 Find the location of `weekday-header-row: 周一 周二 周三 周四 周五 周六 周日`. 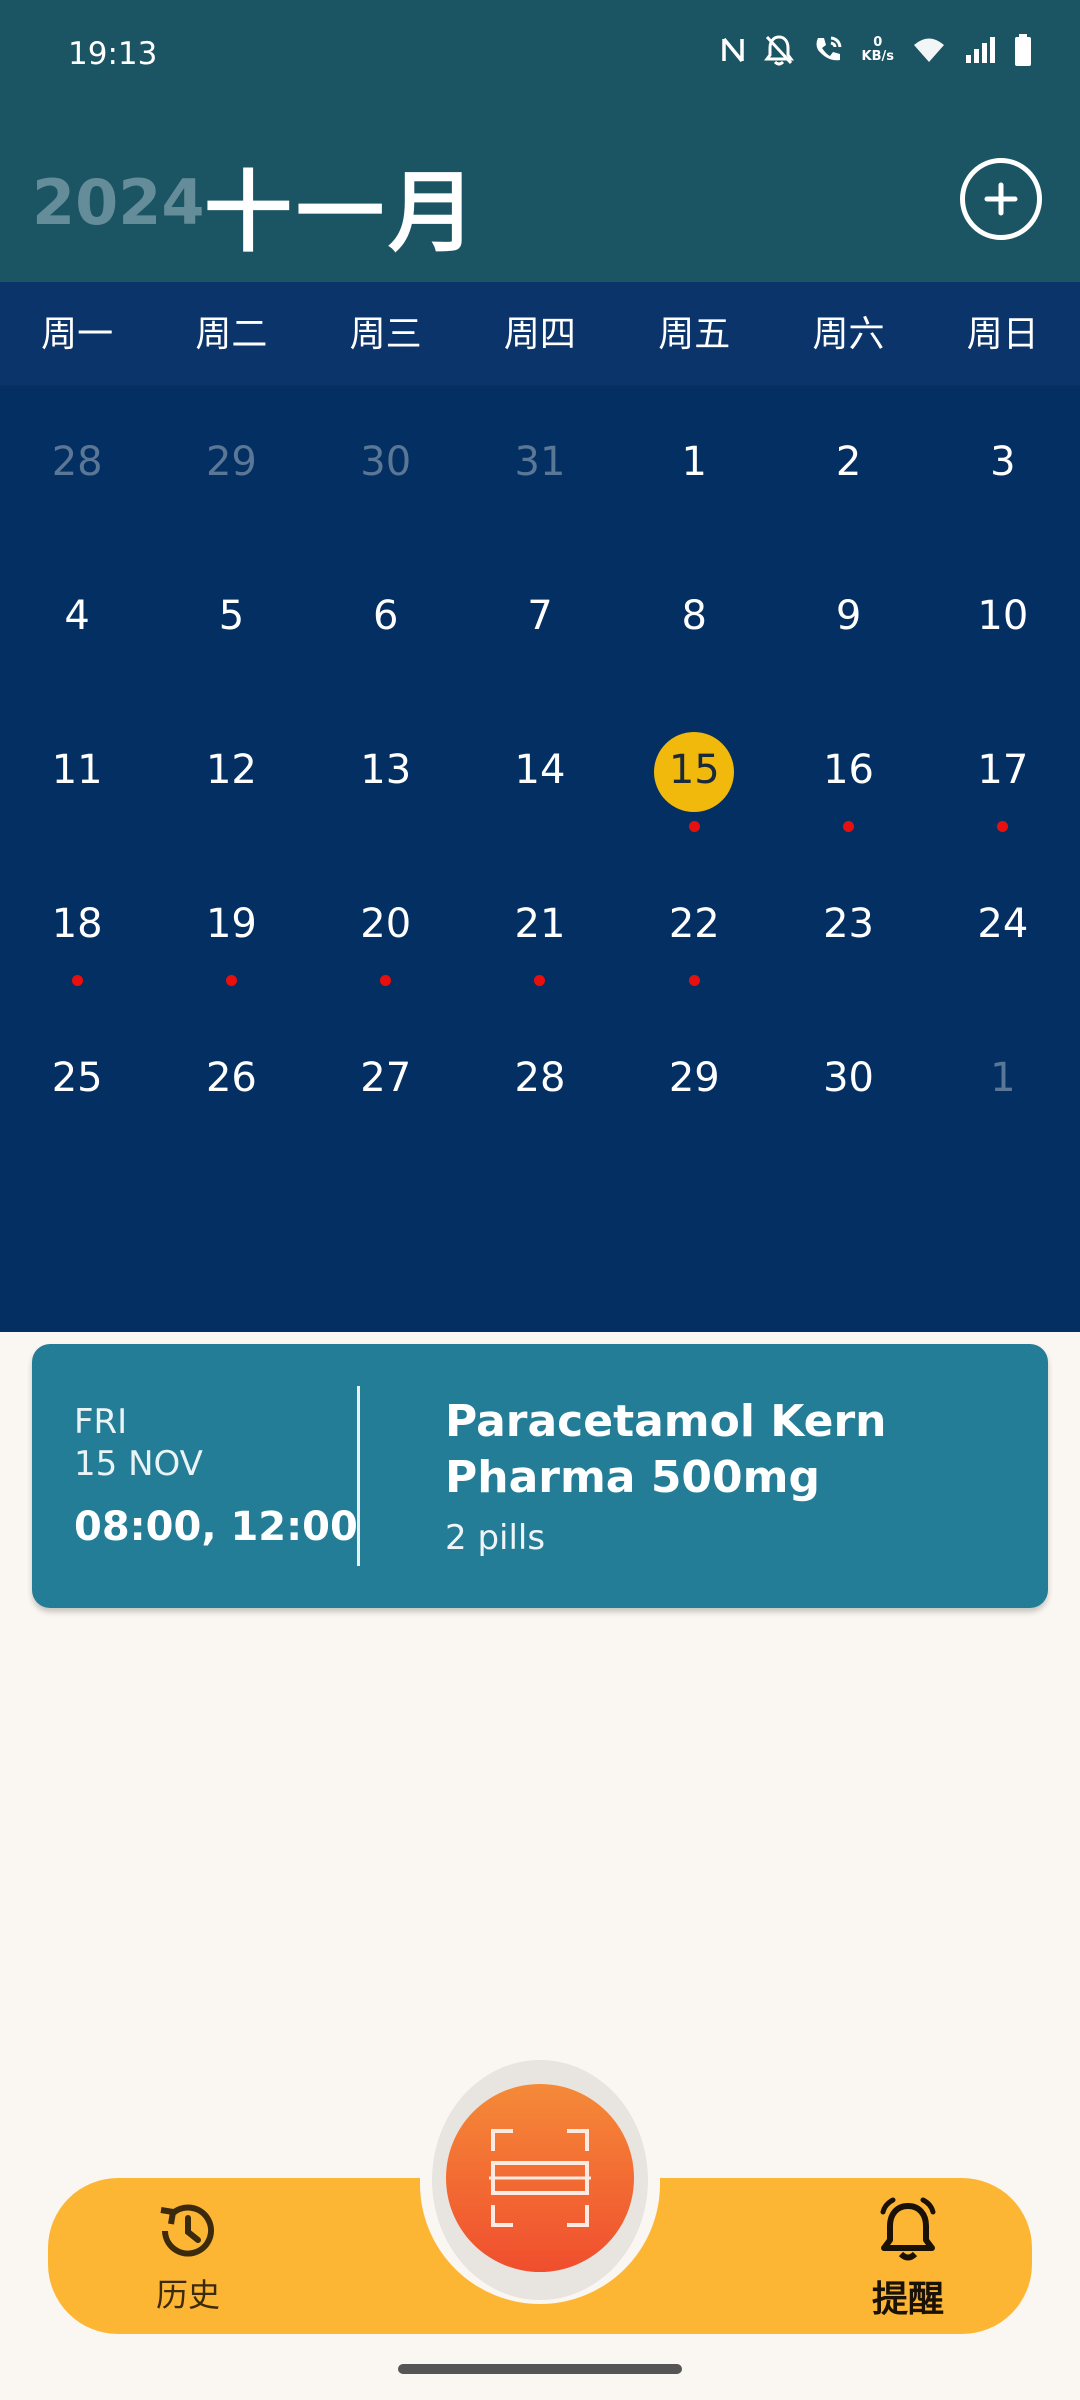

weekday-header-row: 周一 周二 周三 周四 周五 周六 周日 is located at coordinates (540, 334).